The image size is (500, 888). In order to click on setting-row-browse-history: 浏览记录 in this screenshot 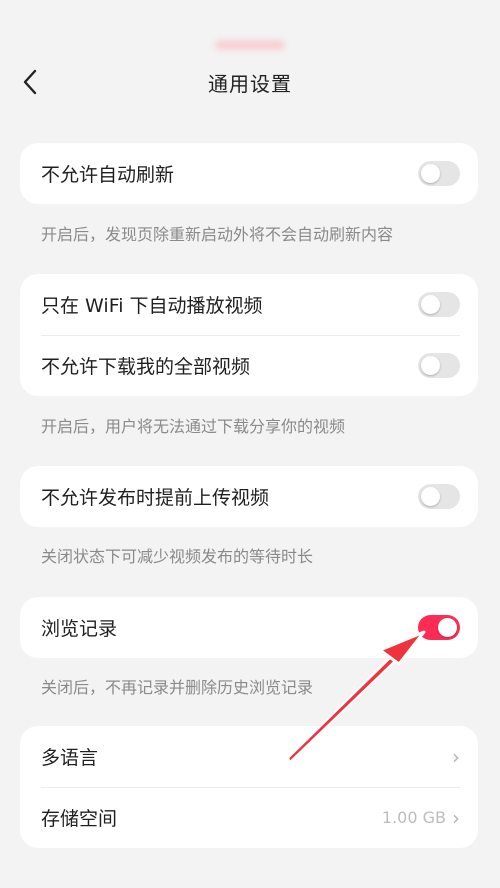, I will do `click(249, 627)`.